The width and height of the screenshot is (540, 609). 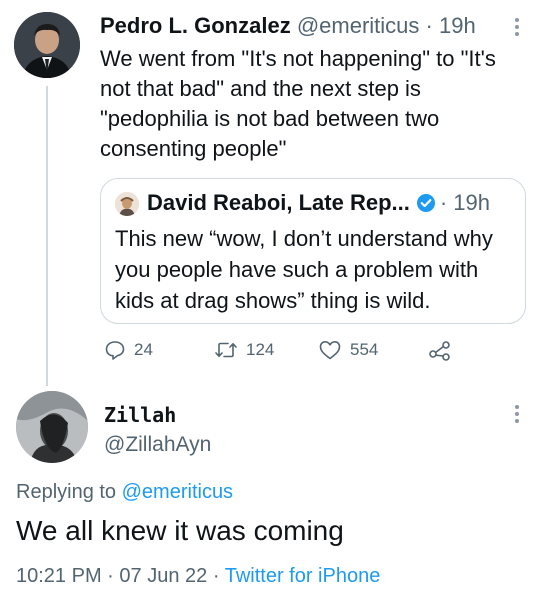 What do you see at coordinates (439, 351) in the screenshot?
I see `share-icon` at bounding box center [439, 351].